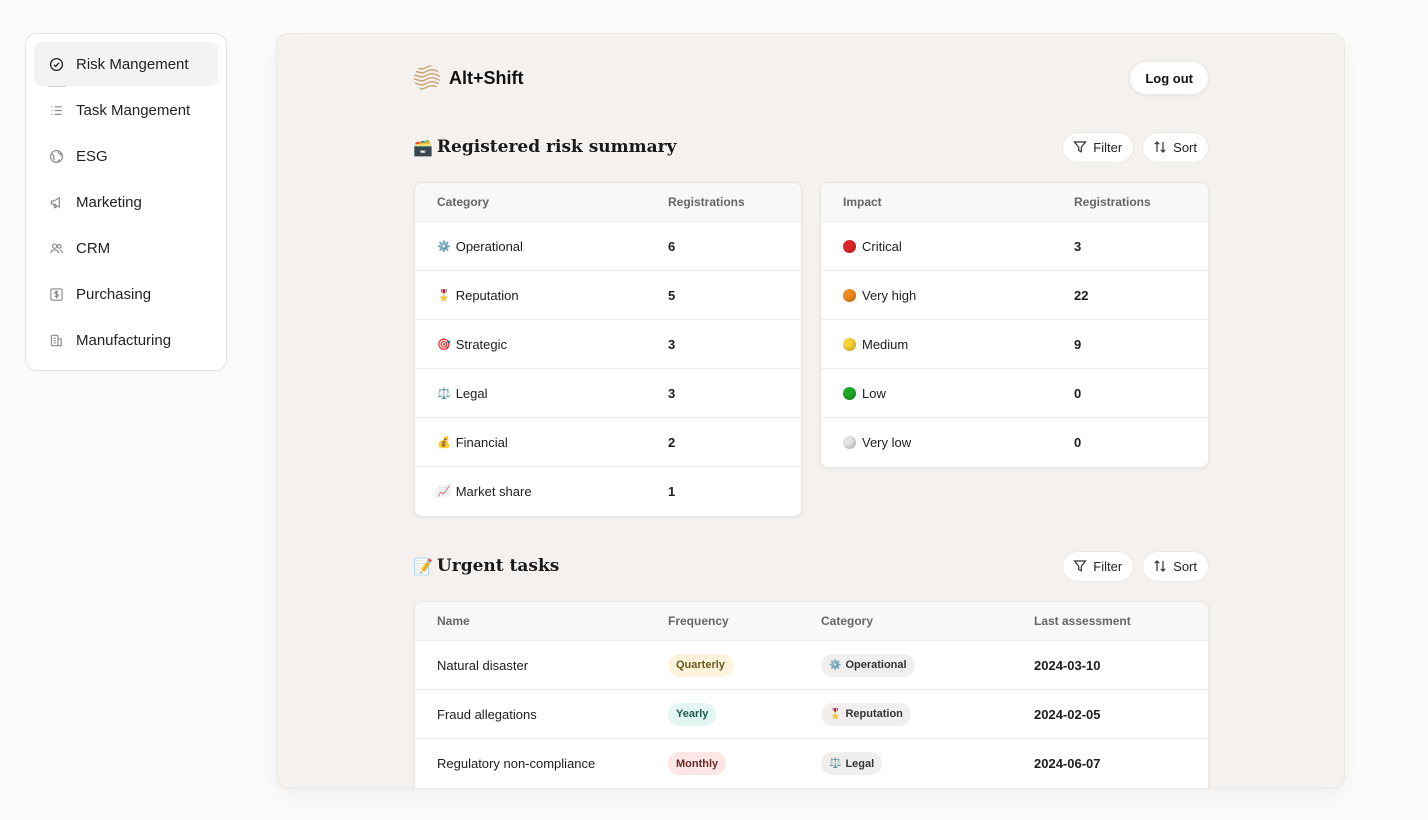  I want to click on registrations-count: 2, so click(672, 442).